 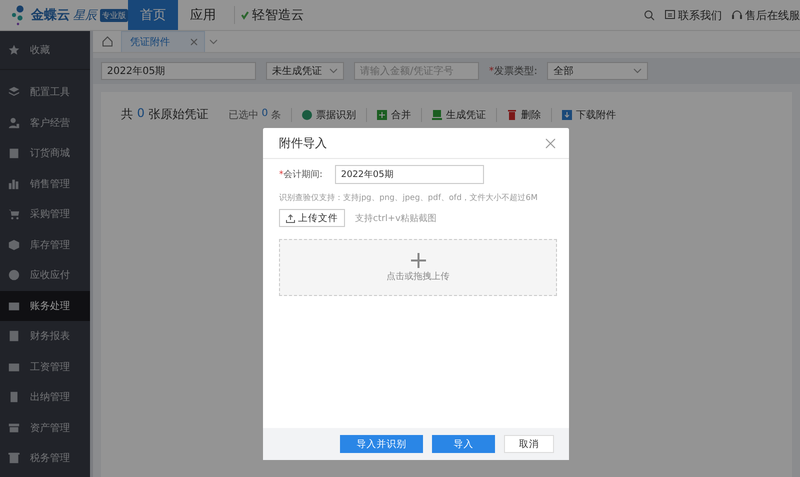 I want to click on sidebar-item: 客户经营, so click(x=45, y=123).